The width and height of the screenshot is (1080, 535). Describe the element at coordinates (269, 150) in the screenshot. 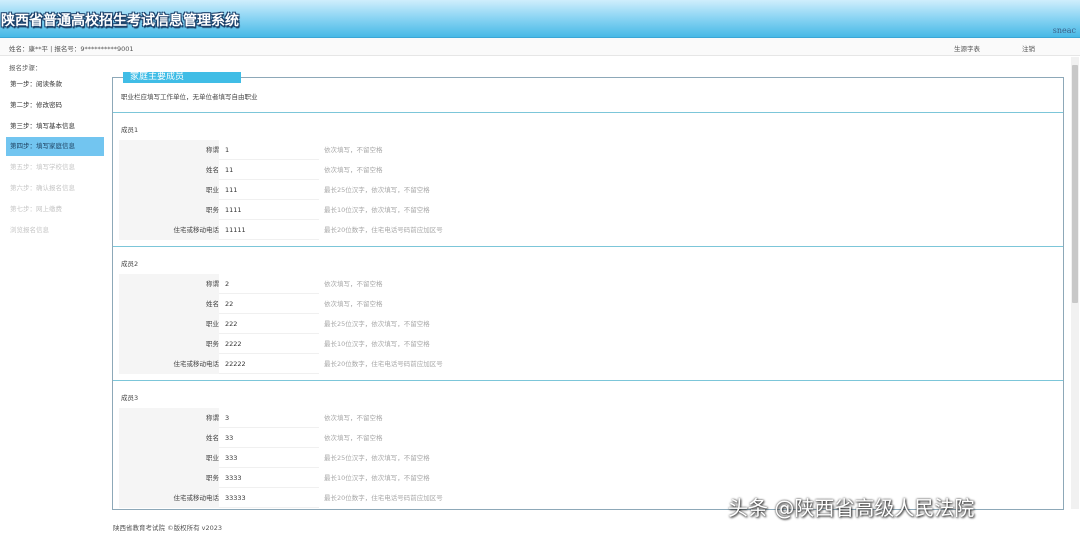

I see `member1-title-input: 1` at that location.